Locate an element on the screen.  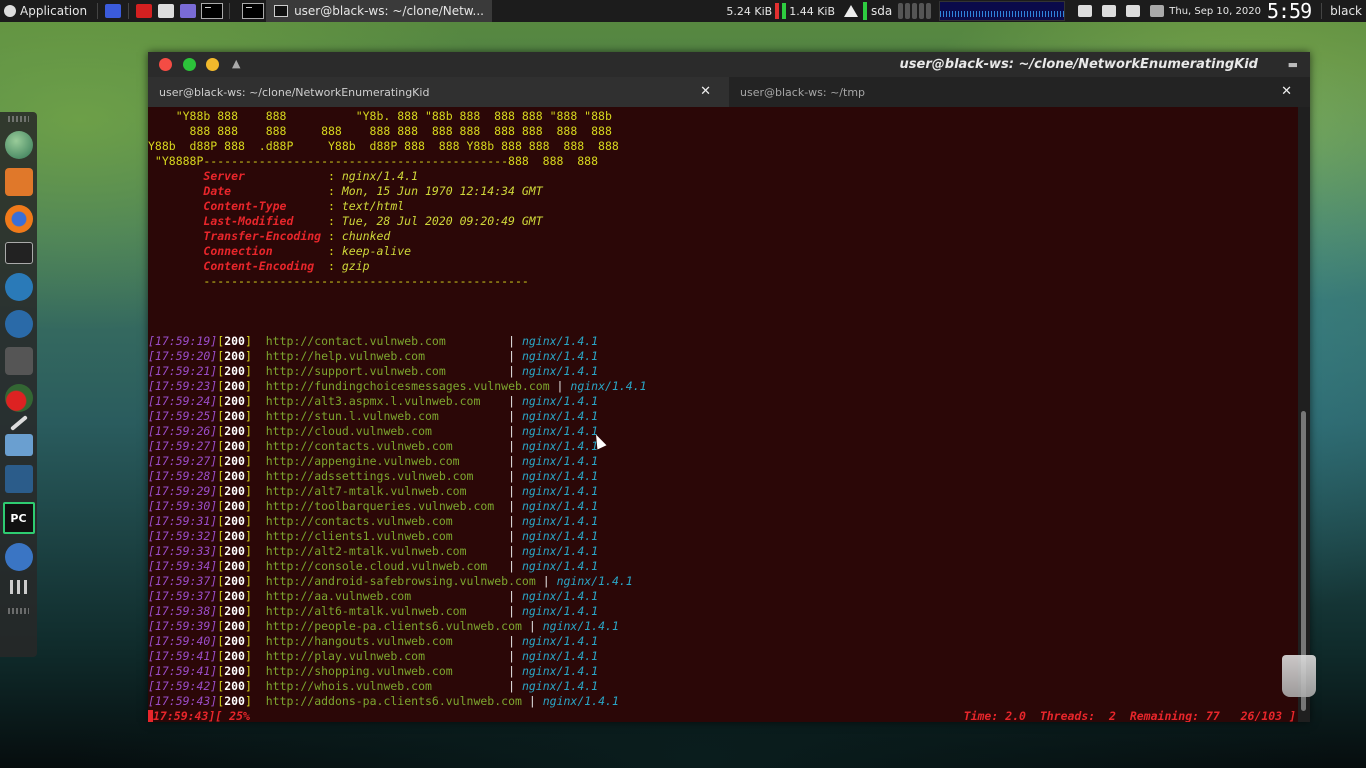
pen-icon is located at coordinates (18, 423).